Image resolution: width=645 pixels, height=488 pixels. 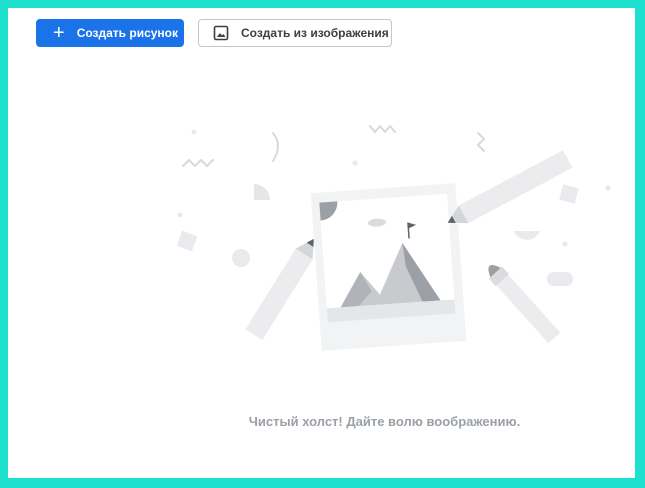 I want to click on brush-bottom-right, so click(x=524, y=304).